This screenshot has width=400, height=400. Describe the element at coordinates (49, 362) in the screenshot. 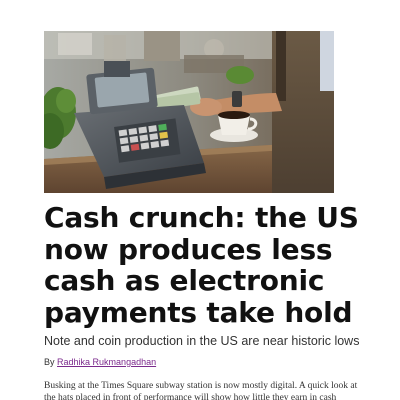

I see `byline-prefix: By` at that location.